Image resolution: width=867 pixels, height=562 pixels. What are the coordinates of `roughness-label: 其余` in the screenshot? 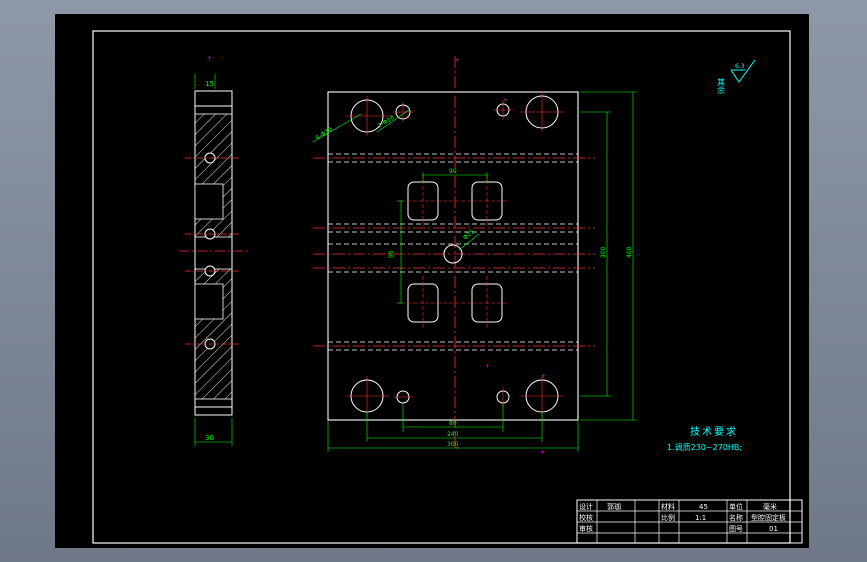 It's located at (721, 86).